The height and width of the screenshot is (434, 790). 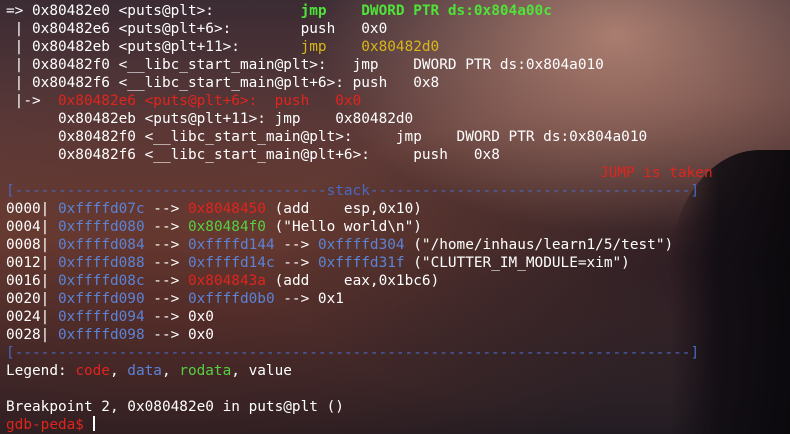 I want to click on code-line: | 0x80482eb <puts@plt+11>: jmp 0x80482d0, so click(x=223, y=47).